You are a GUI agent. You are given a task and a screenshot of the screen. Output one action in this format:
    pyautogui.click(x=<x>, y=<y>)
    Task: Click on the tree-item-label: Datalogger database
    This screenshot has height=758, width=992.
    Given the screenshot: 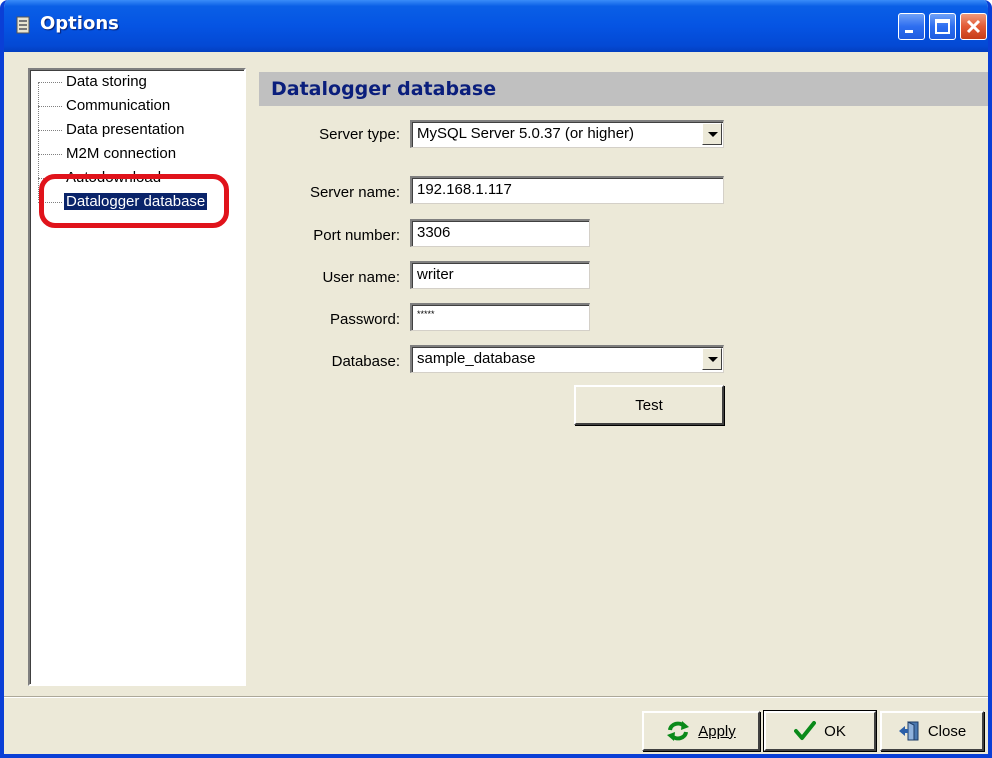 What is the action you would take?
    pyautogui.click(x=136, y=201)
    